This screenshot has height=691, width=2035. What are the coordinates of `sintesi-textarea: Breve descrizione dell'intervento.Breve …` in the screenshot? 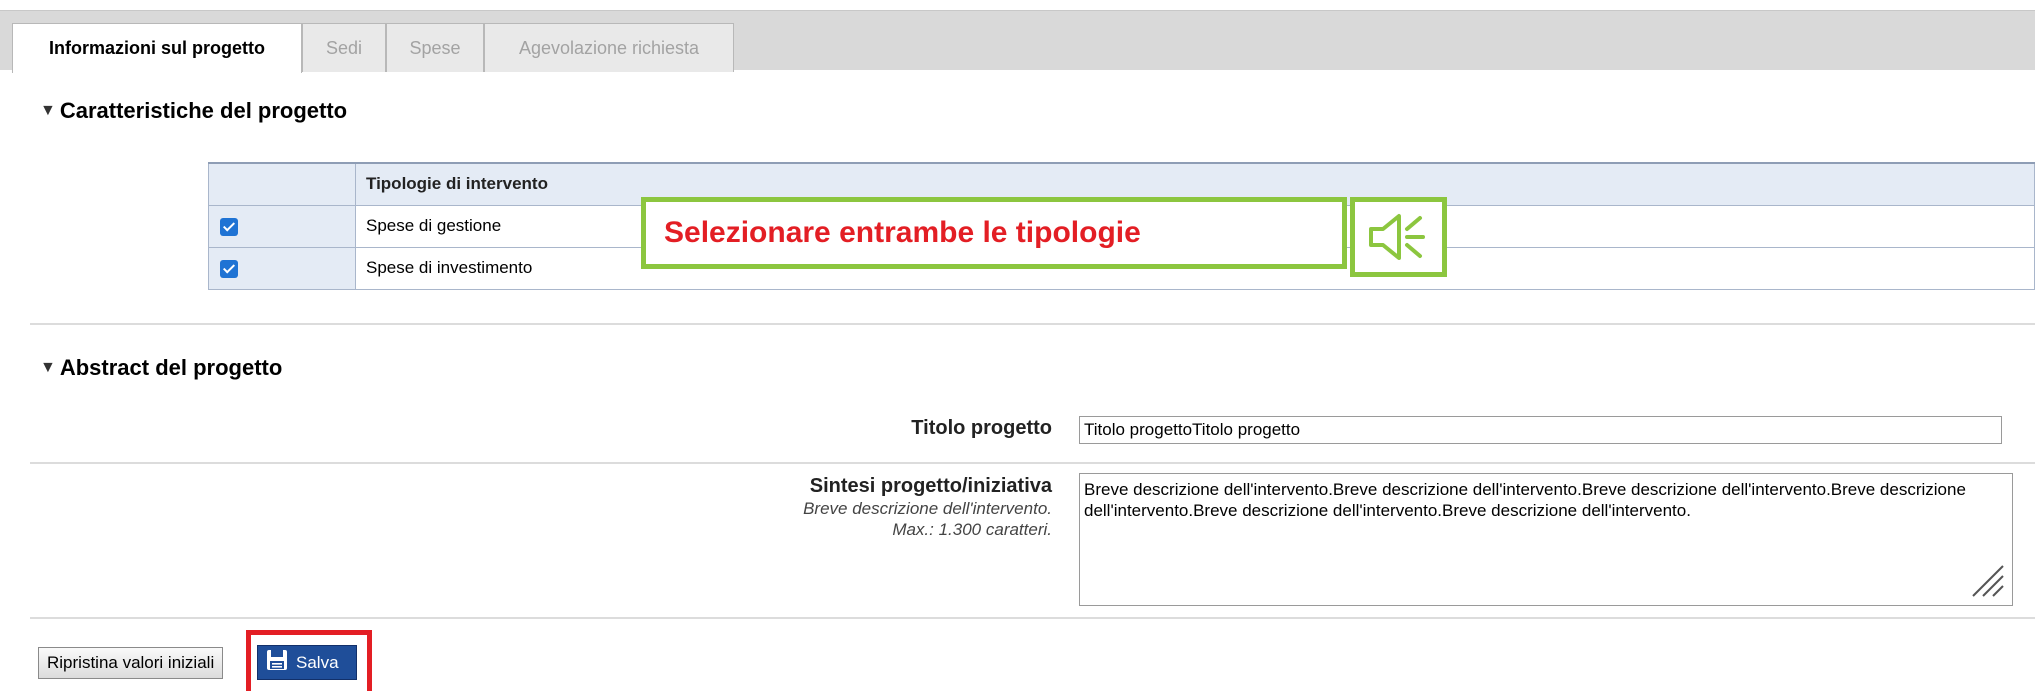 It's located at (1546, 539).